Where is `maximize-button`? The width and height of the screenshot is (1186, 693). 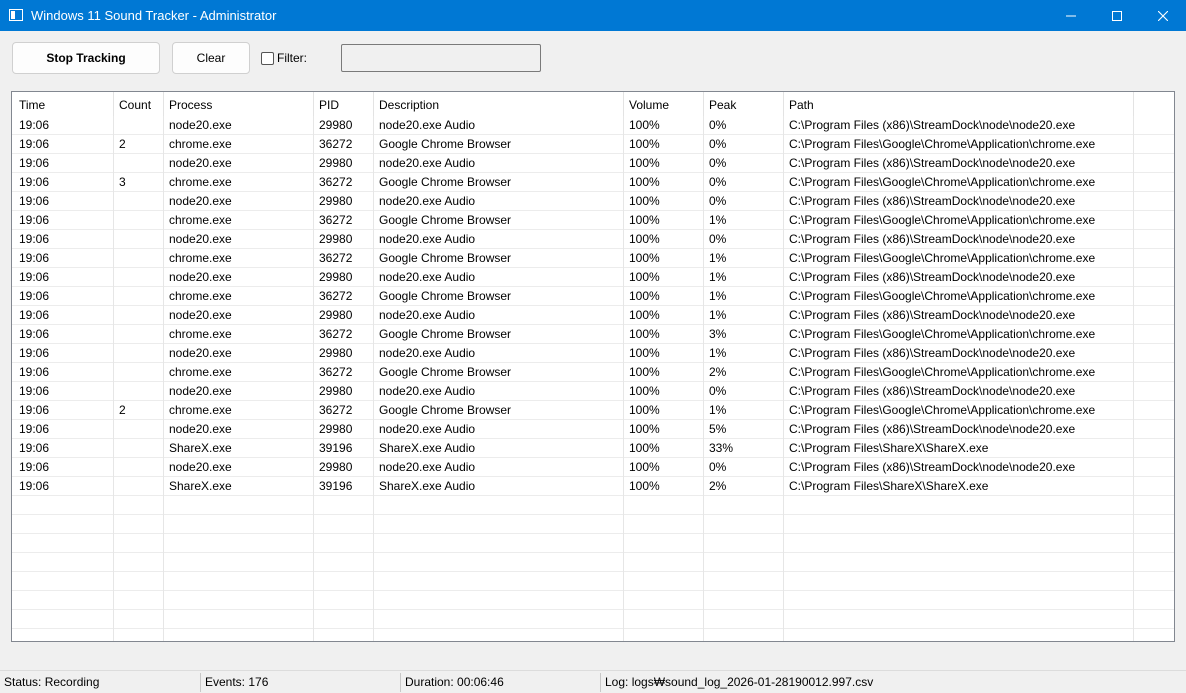
maximize-button is located at coordinates (1117, 15).